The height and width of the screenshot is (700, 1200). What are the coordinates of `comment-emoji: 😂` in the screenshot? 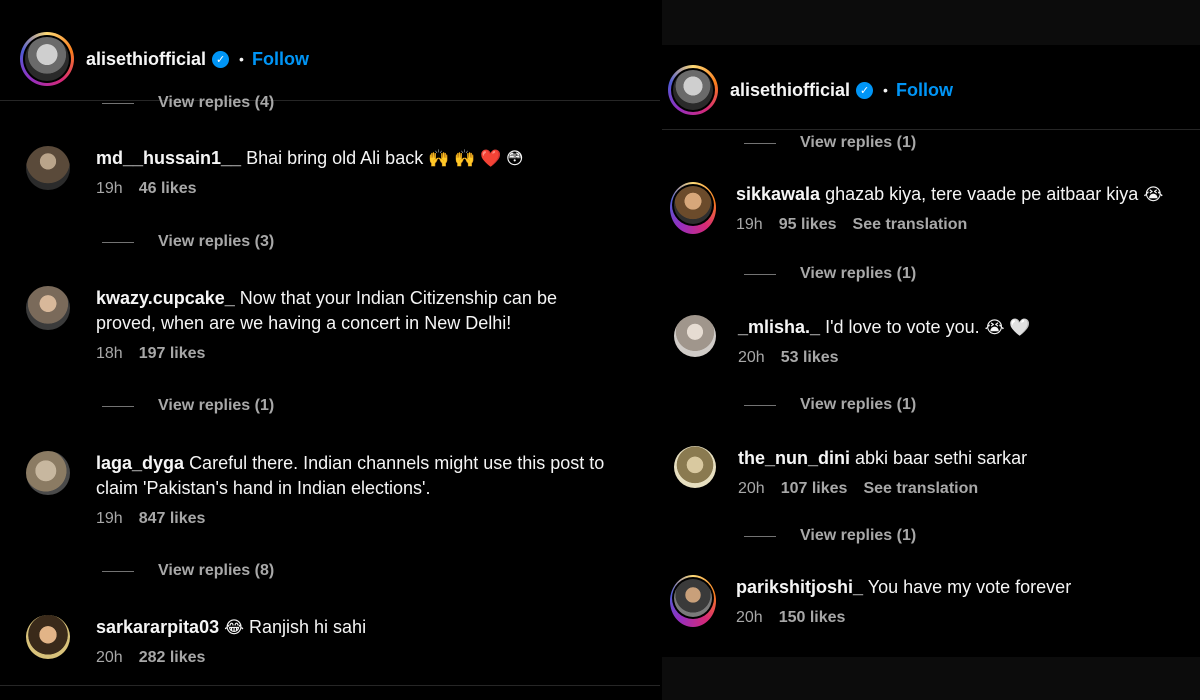 It's located at (234, 627).